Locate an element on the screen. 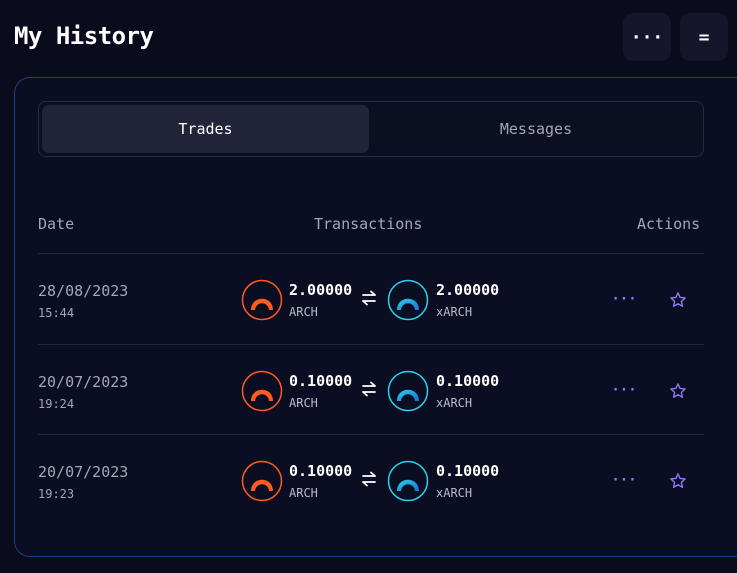 This screenshot has height=573, width=737. row-time: 19:23 is located at coordinates (56, 494).